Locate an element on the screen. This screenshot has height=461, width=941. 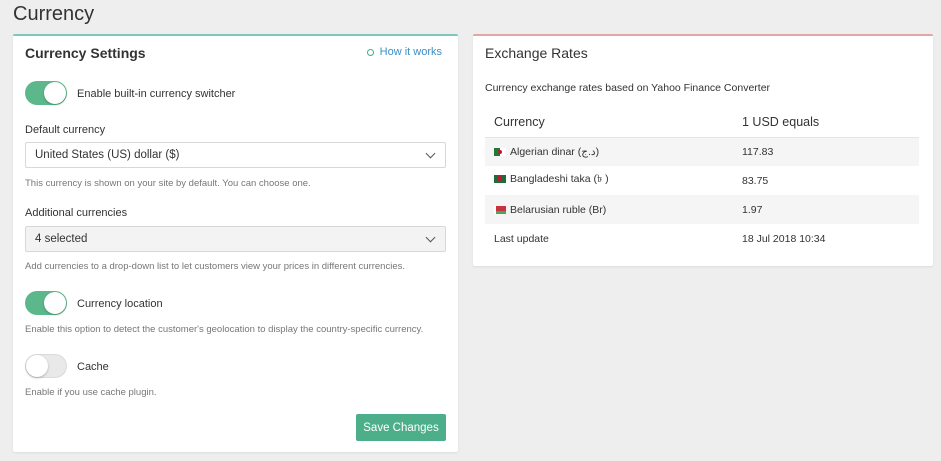
table-row: Belarusian ruble (Br) 1.97 is located at coordinates (702, 209).